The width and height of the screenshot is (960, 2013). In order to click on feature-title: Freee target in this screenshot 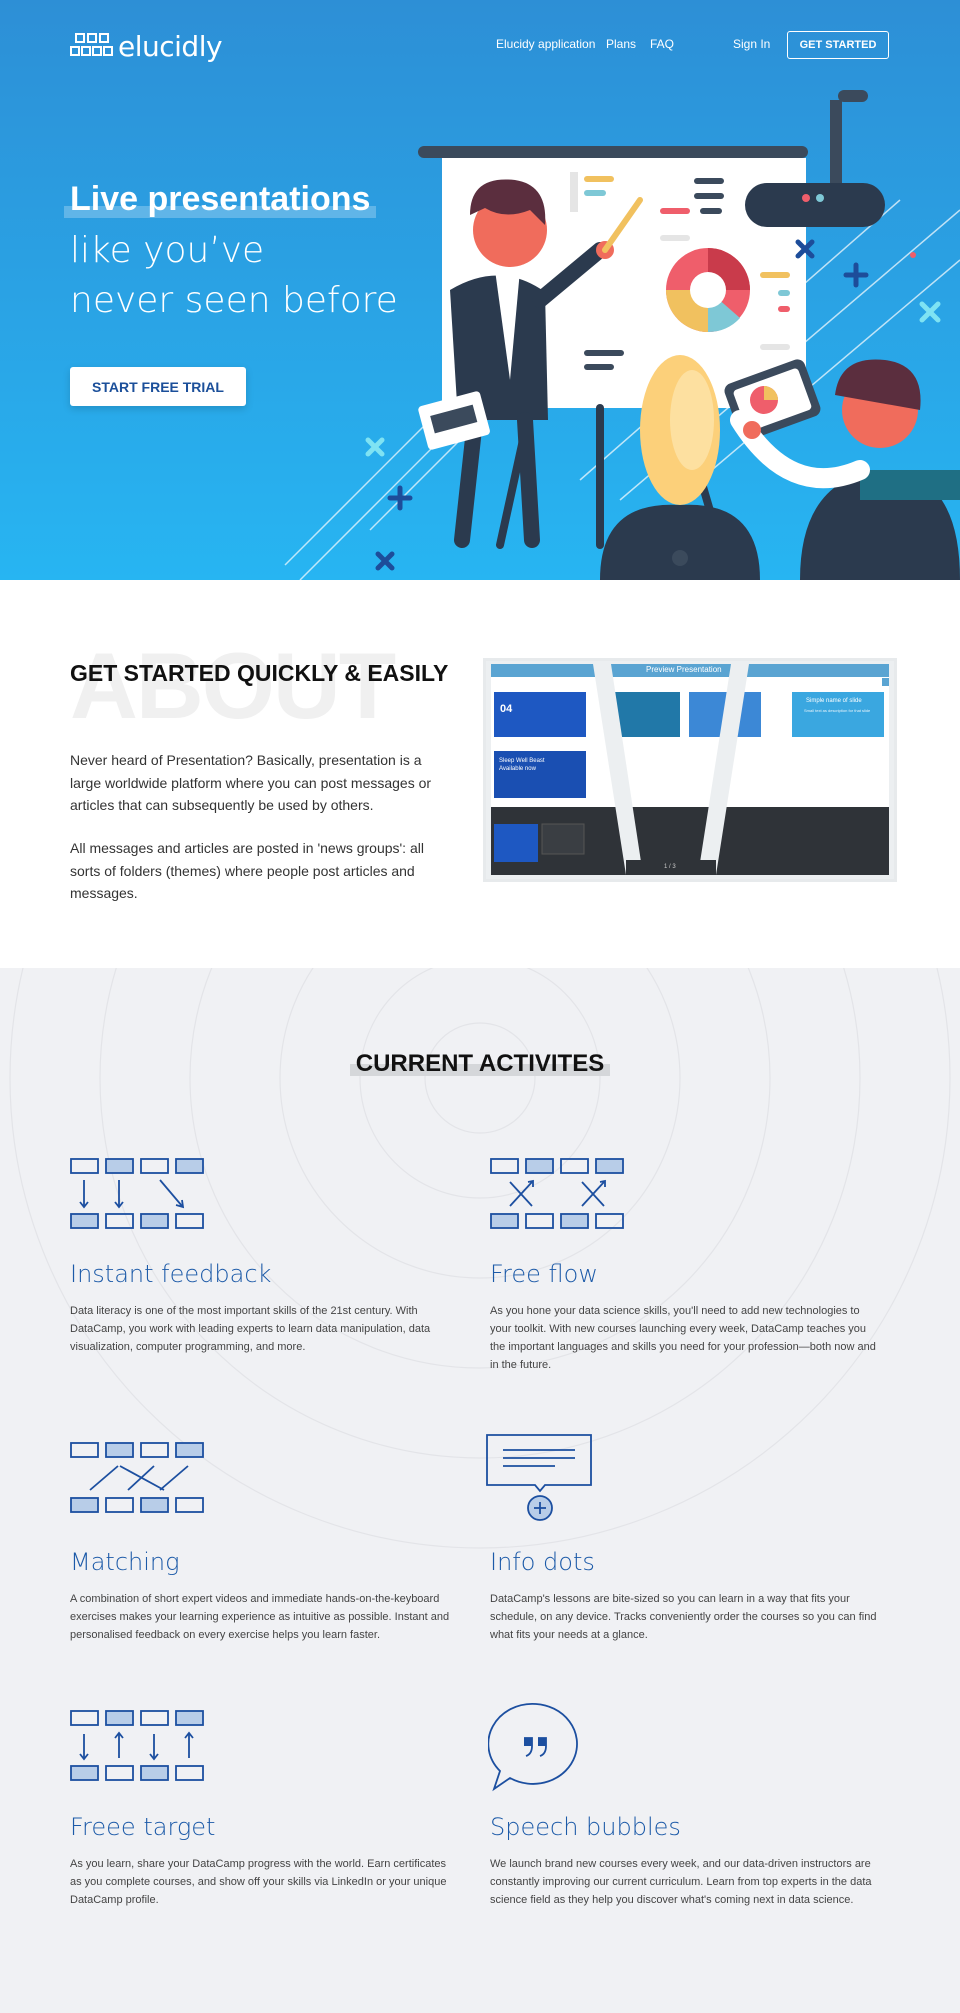, I will do `click(143, 1827)`.